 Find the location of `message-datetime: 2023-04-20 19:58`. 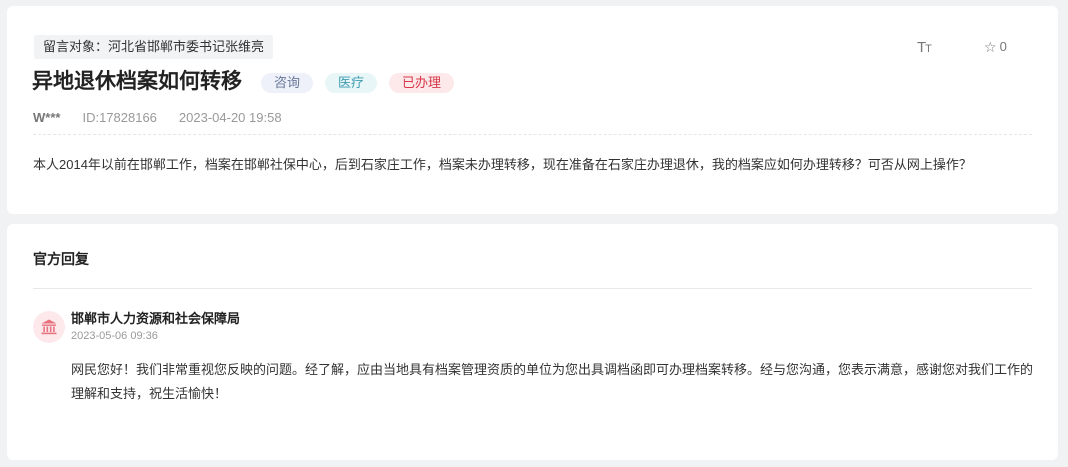

message-datetime: 2023-04-20 19:58 is located at coordinates (230, 117).